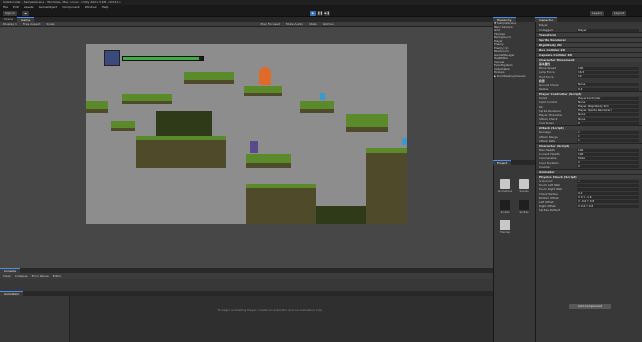 The width and height of the screenshot is (642, 342). I want to click on attack-props: Damage 1 Attack Range 1 Attack Rate 1, so click(589, 136).